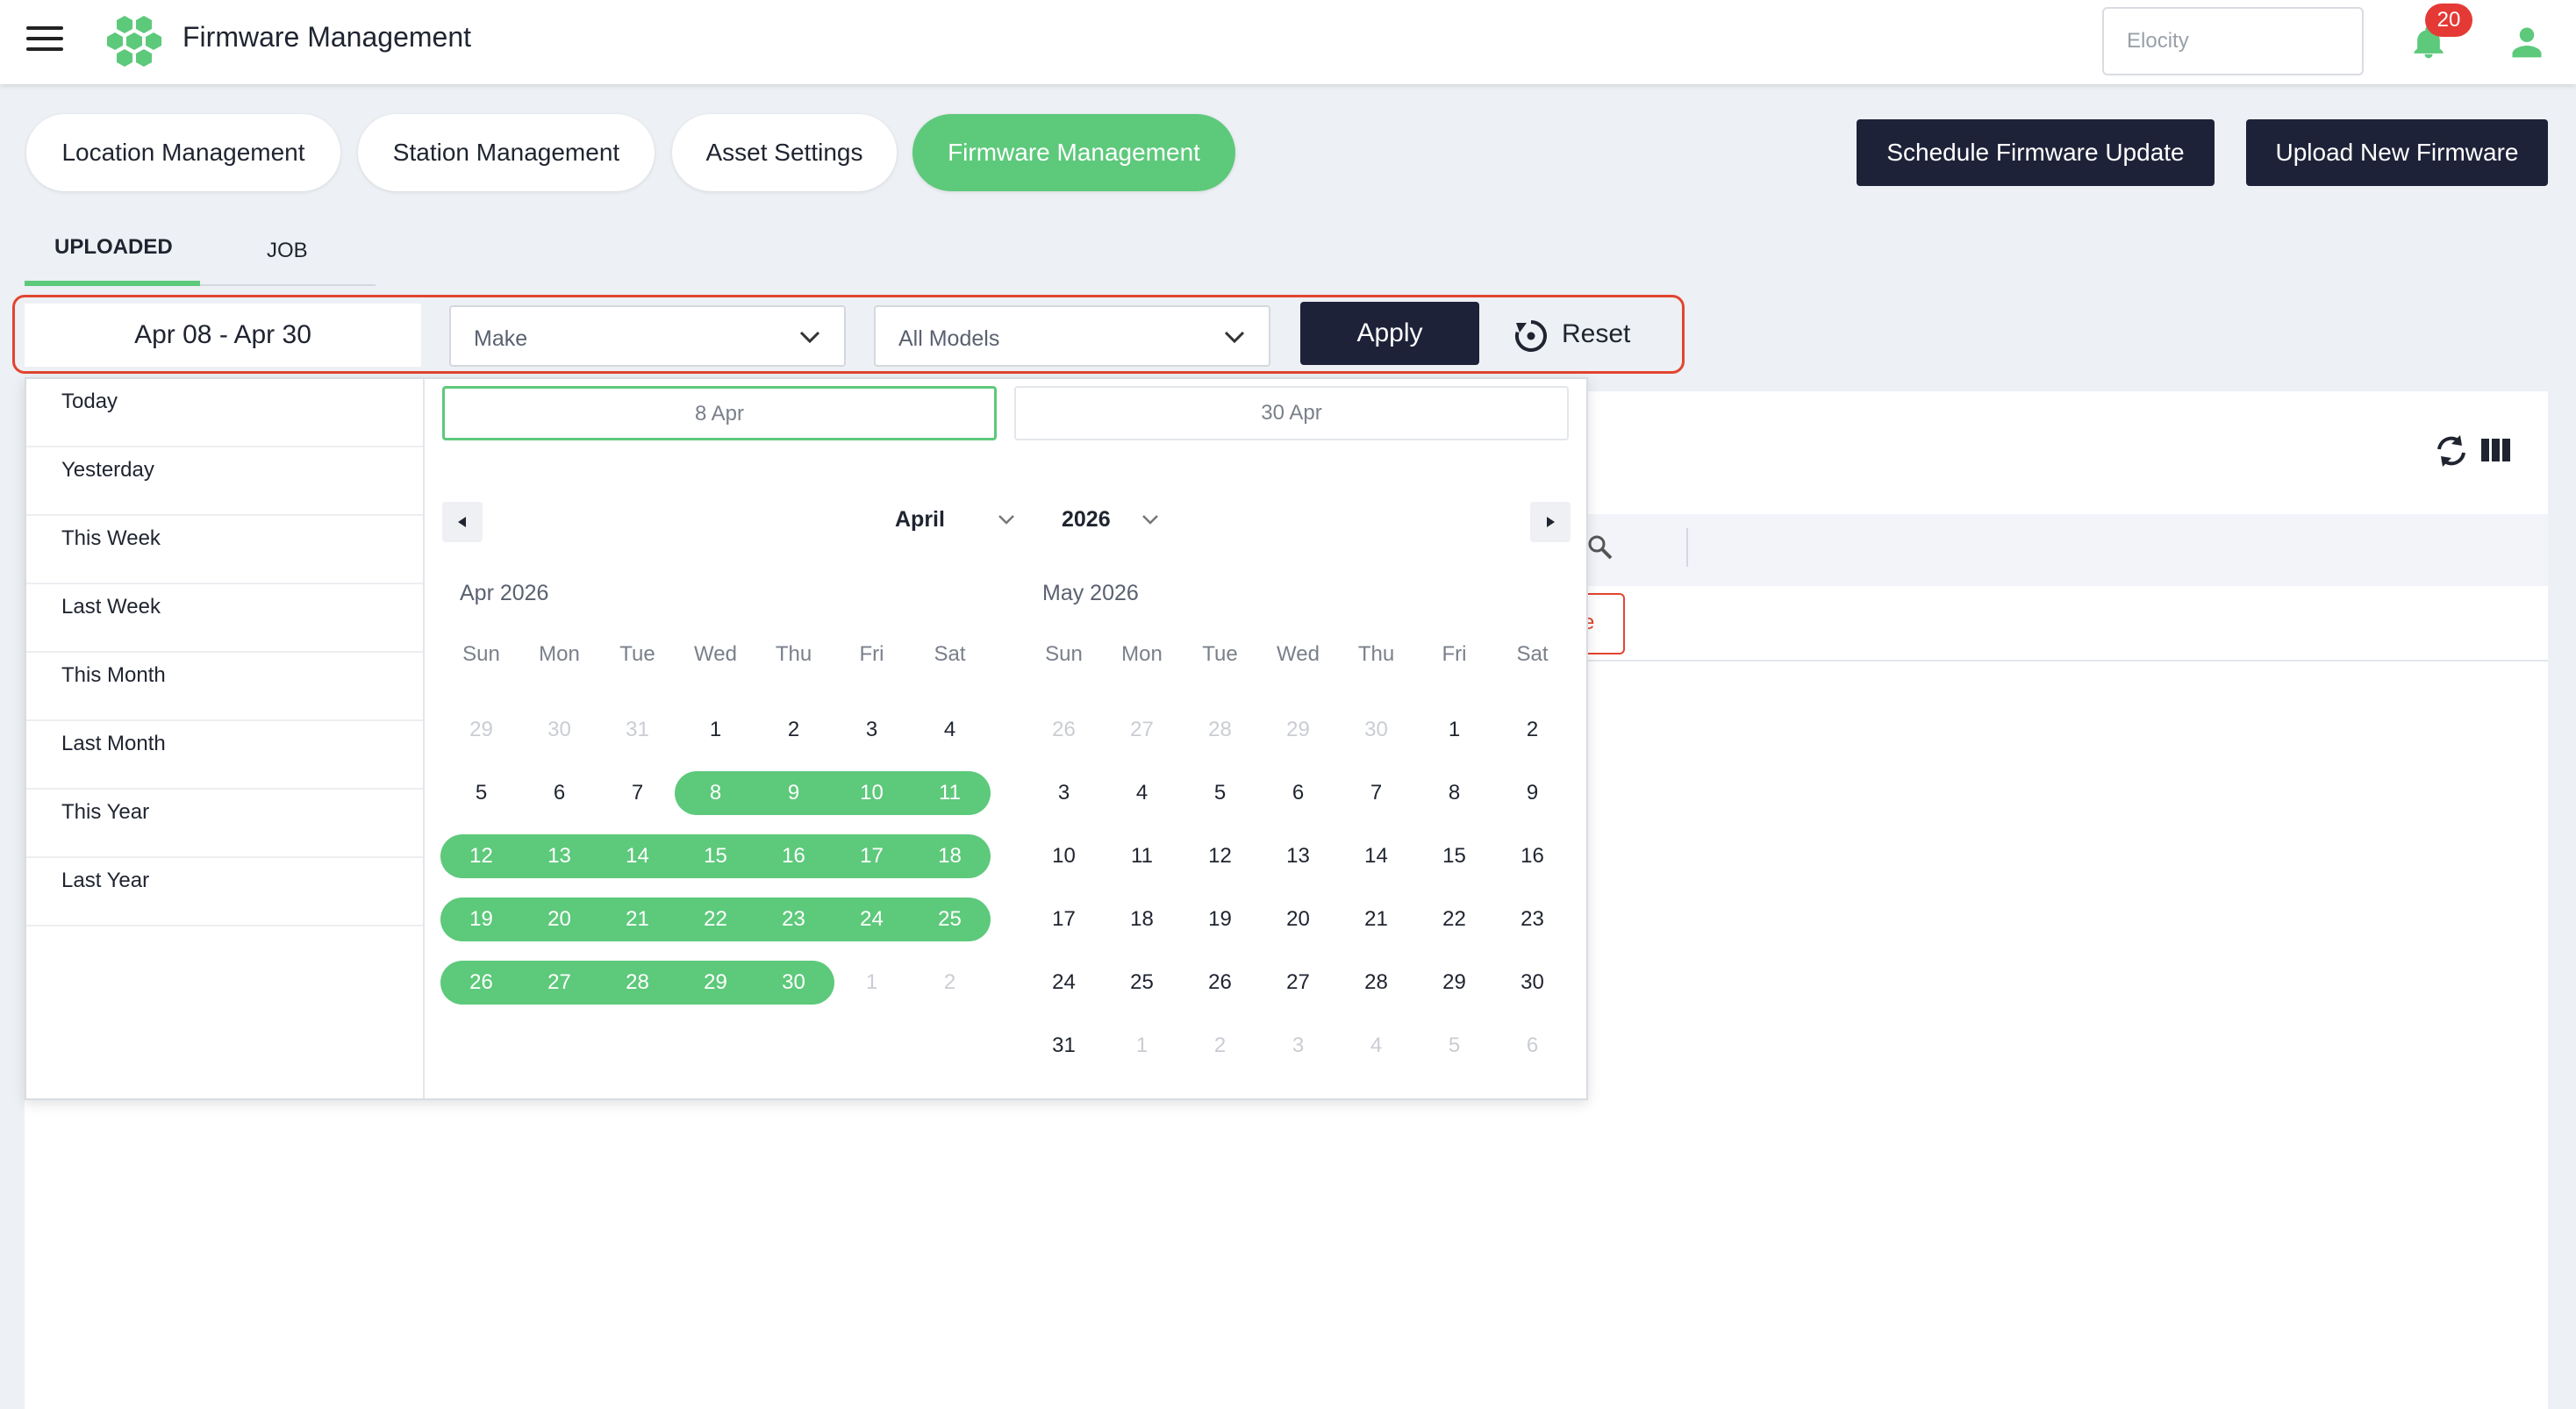  Describe the element at coordinates (715, 919) in the screenshot. I see `calendar-day: 22` at that location.